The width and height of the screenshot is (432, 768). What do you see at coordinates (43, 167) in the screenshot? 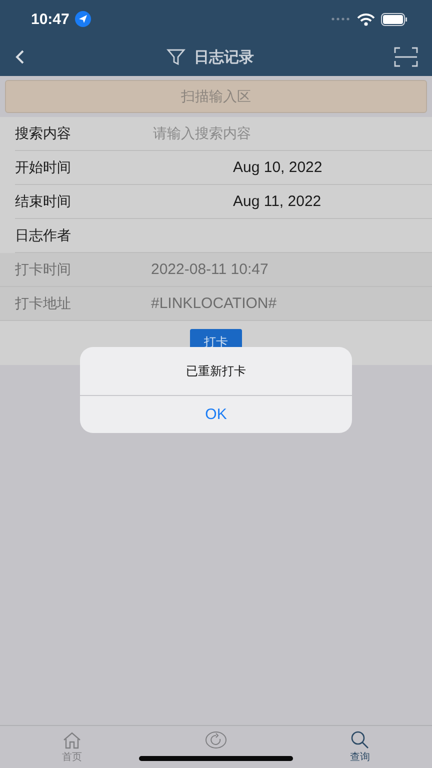
I see `field-label: 开始时间` at bounding box center [43, 167].